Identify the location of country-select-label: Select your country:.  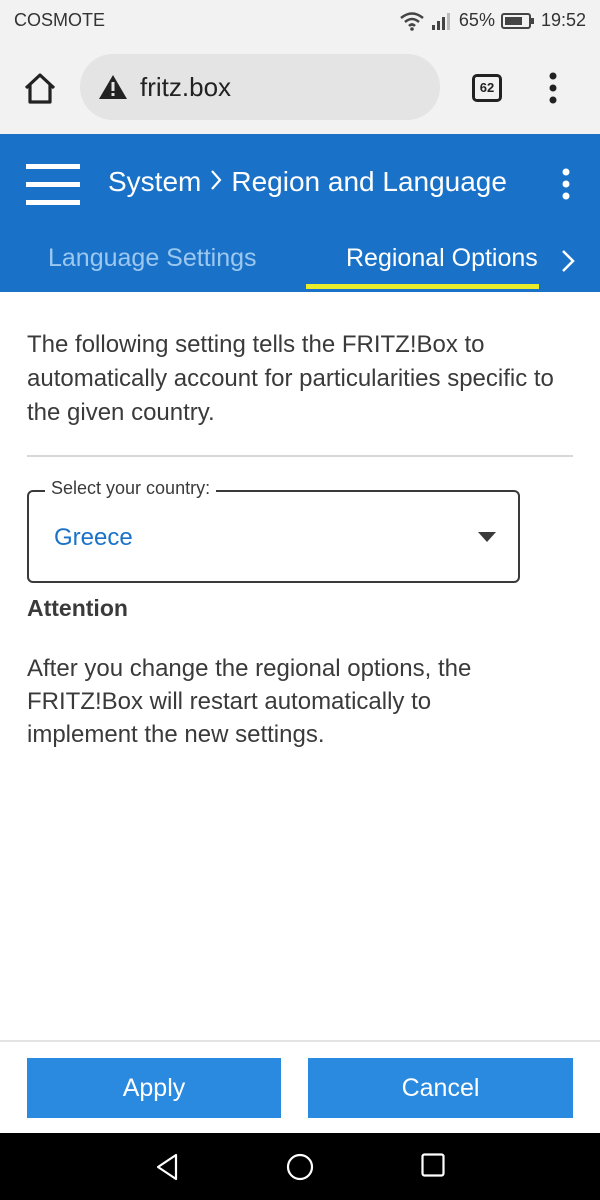
(131, 488).